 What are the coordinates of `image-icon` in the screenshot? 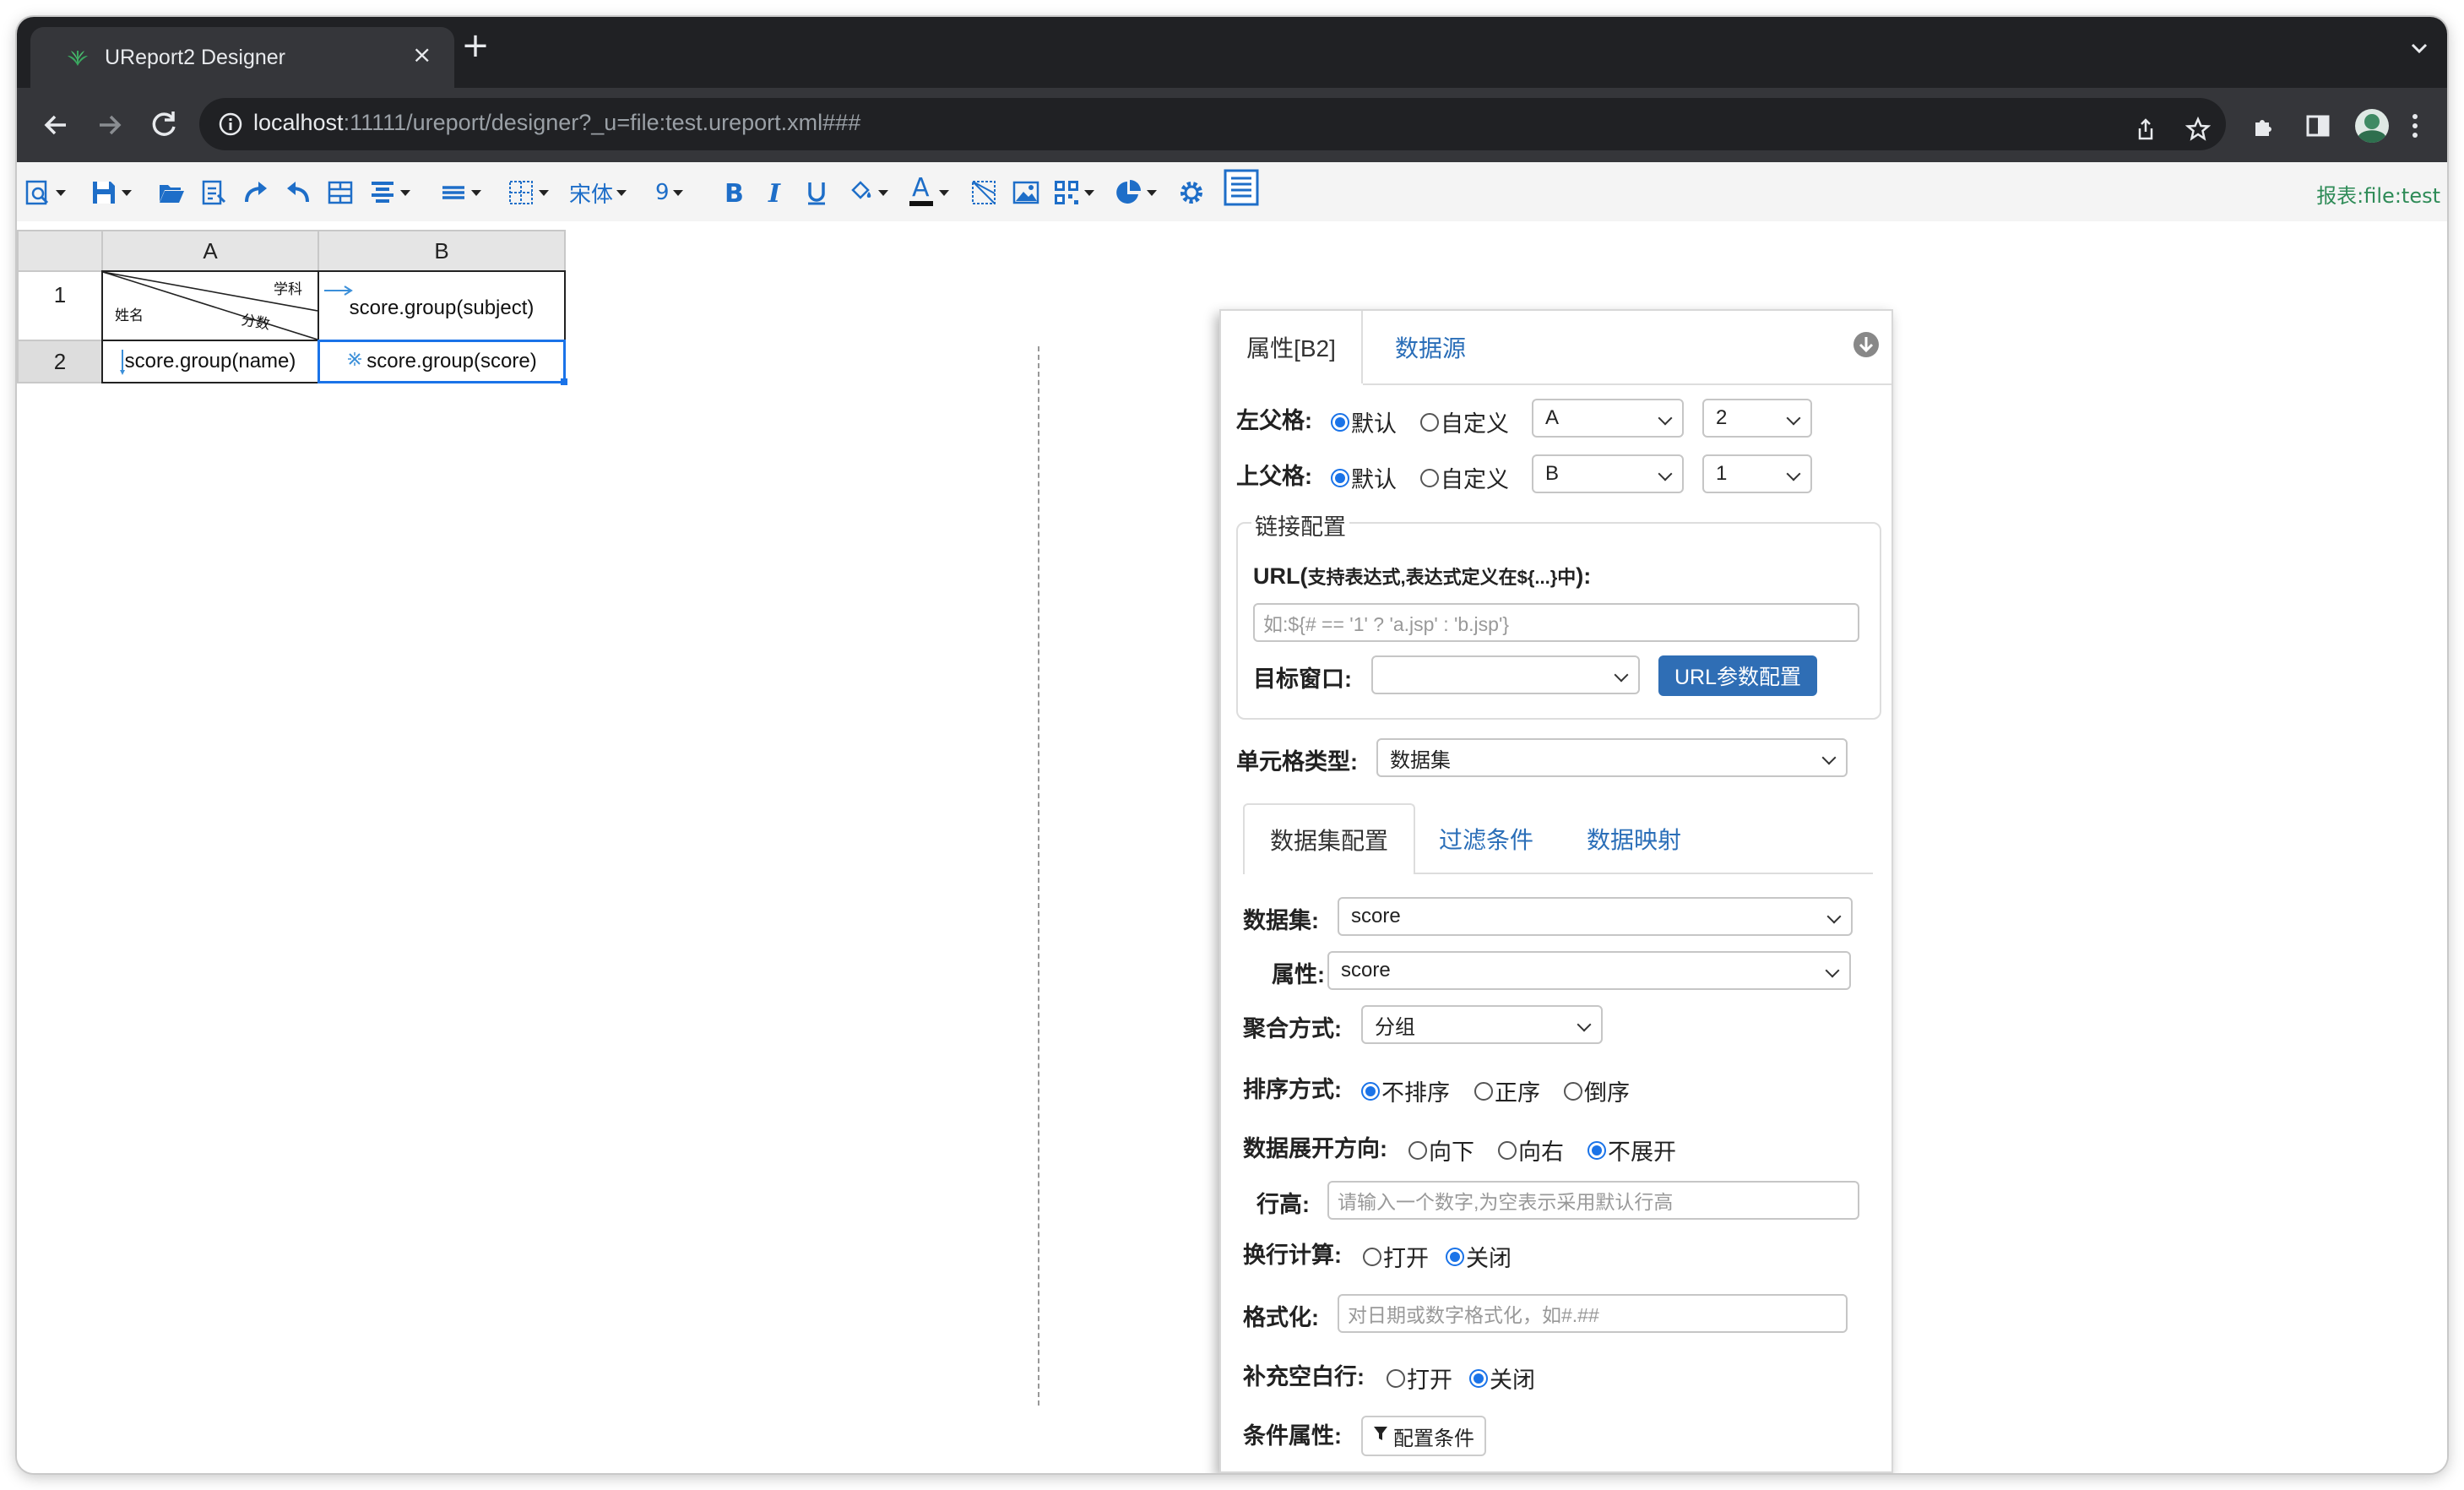 It's located at (1026, 192).